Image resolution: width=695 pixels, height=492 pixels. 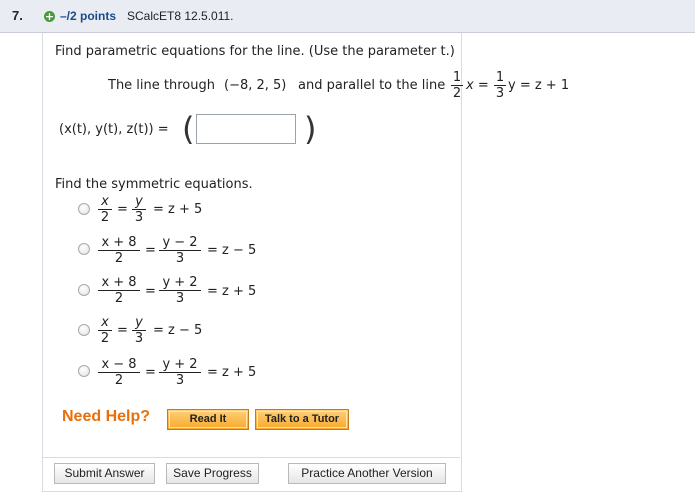 What do you see at coordinates (49, 16) in the screenshot?
I see `expand-plus-icon: +` at bounding box center [49, 16].